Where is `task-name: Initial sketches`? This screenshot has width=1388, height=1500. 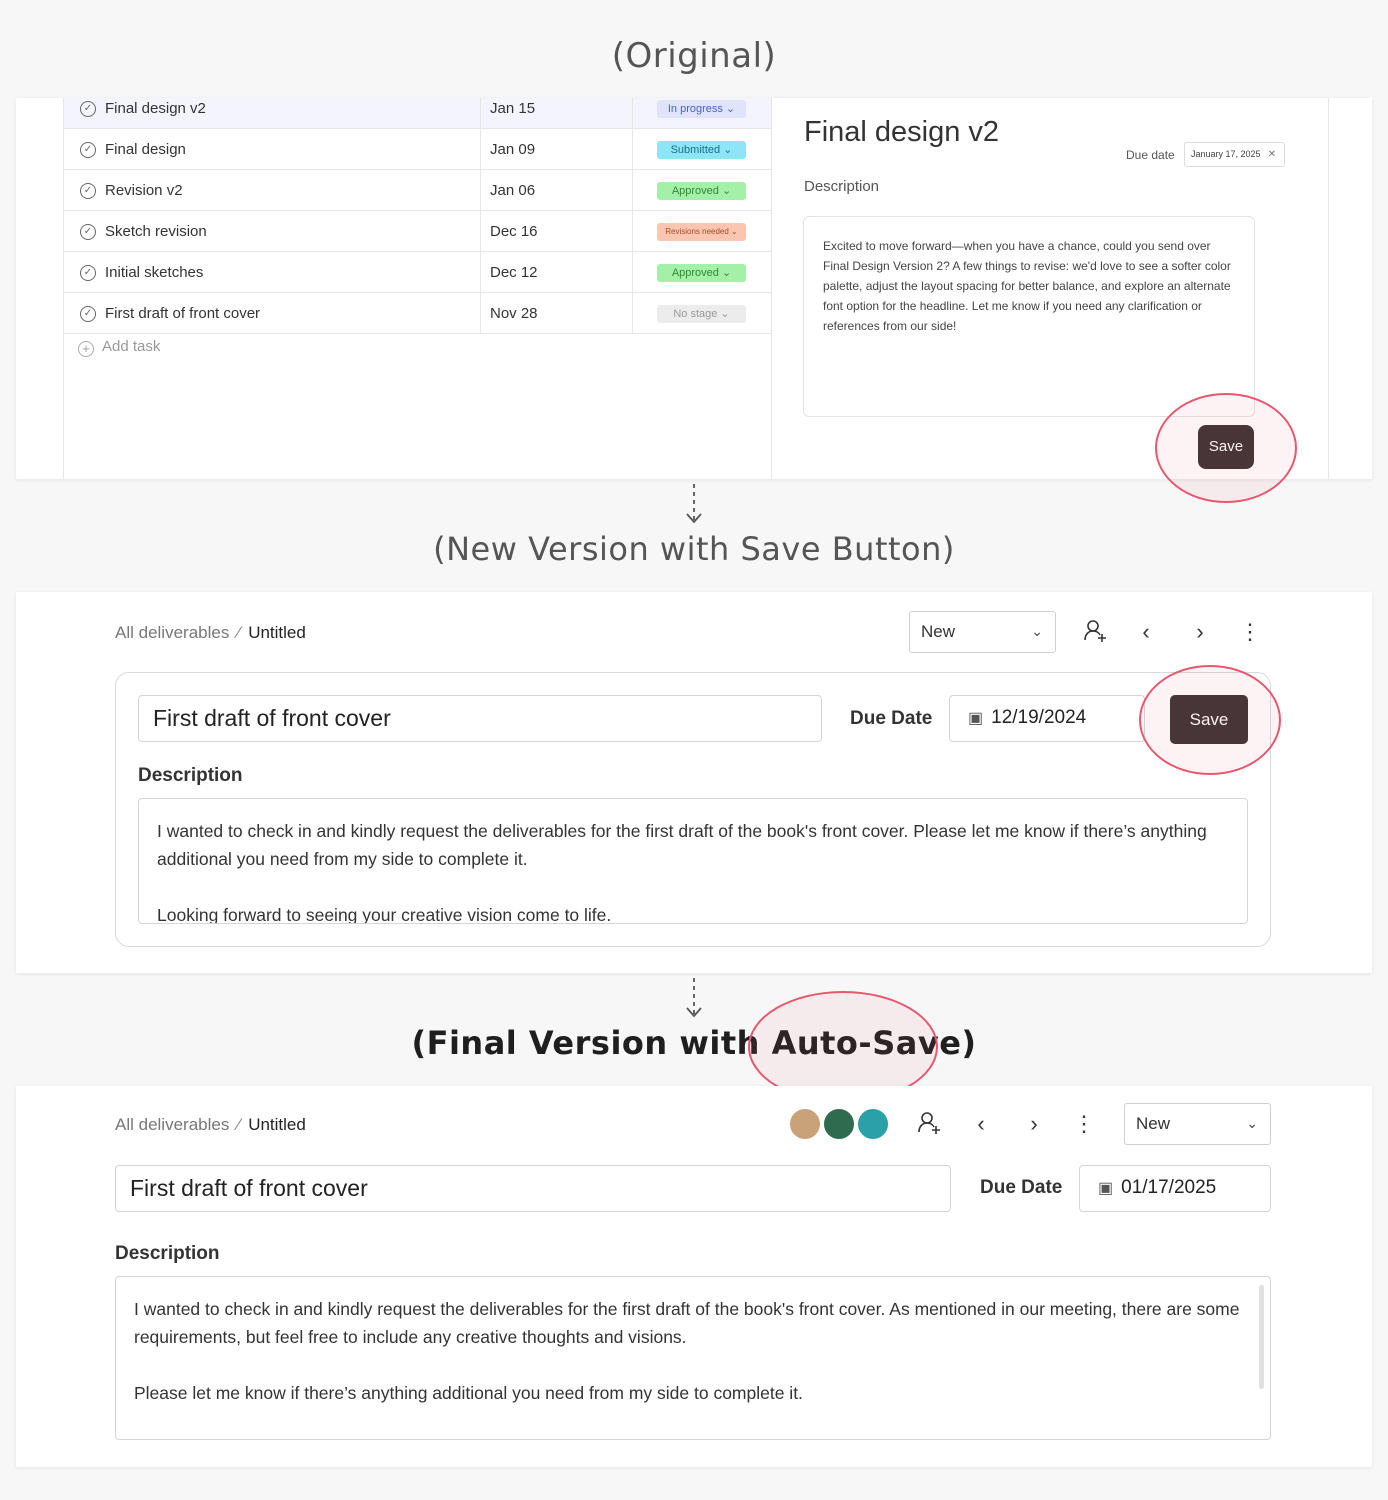
task-name: Initial sketches is located at coordinates (154, 272).